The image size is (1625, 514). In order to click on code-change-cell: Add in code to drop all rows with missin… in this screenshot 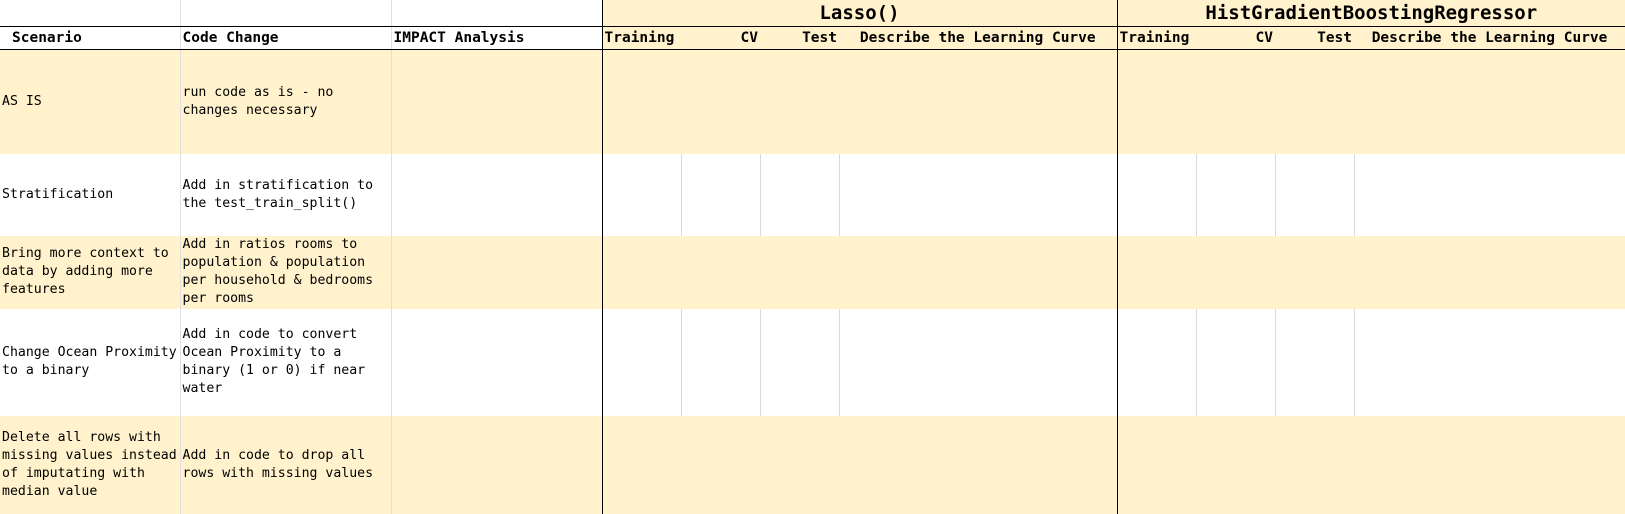, I will do `click(286, 464)`.